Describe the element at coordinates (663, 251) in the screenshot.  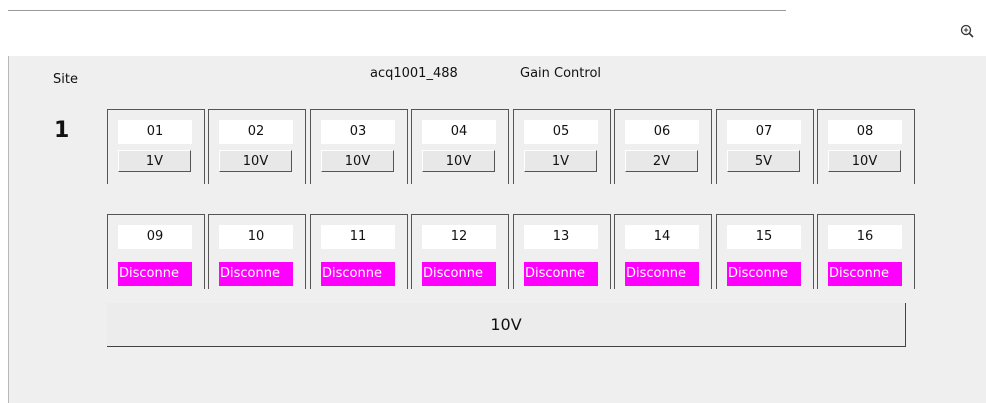
I see `channel-box: 14 Disconne` at that location.